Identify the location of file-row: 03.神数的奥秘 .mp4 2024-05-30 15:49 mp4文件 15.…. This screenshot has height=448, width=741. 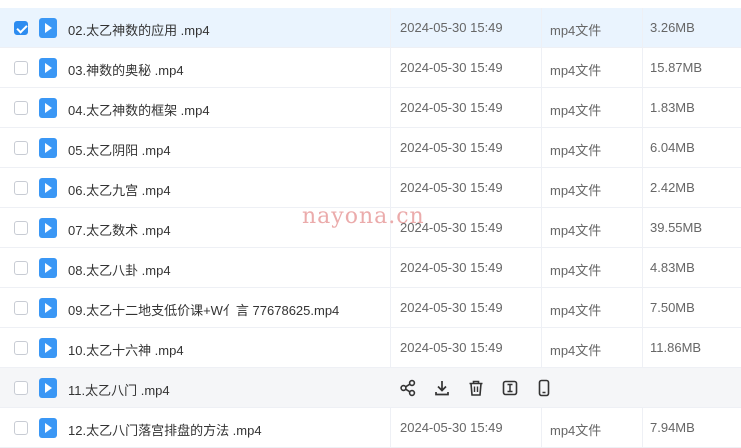
(370, 68).